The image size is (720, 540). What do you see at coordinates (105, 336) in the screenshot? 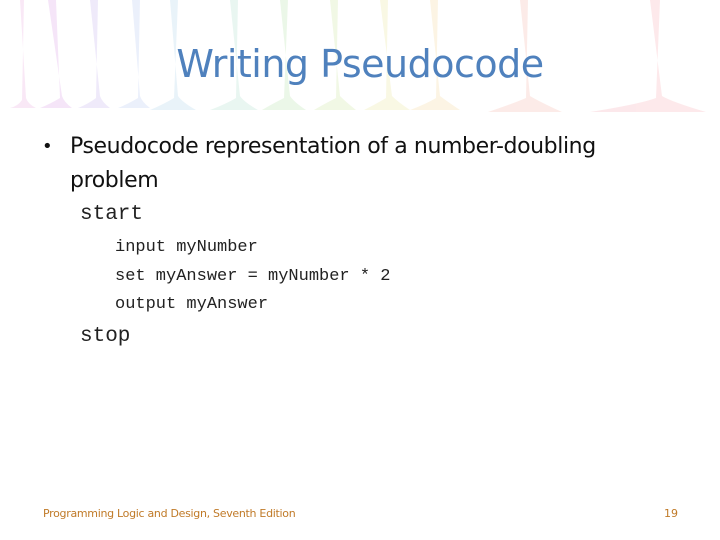
I see `code-stop: stop` at bounding box center [105, 336].